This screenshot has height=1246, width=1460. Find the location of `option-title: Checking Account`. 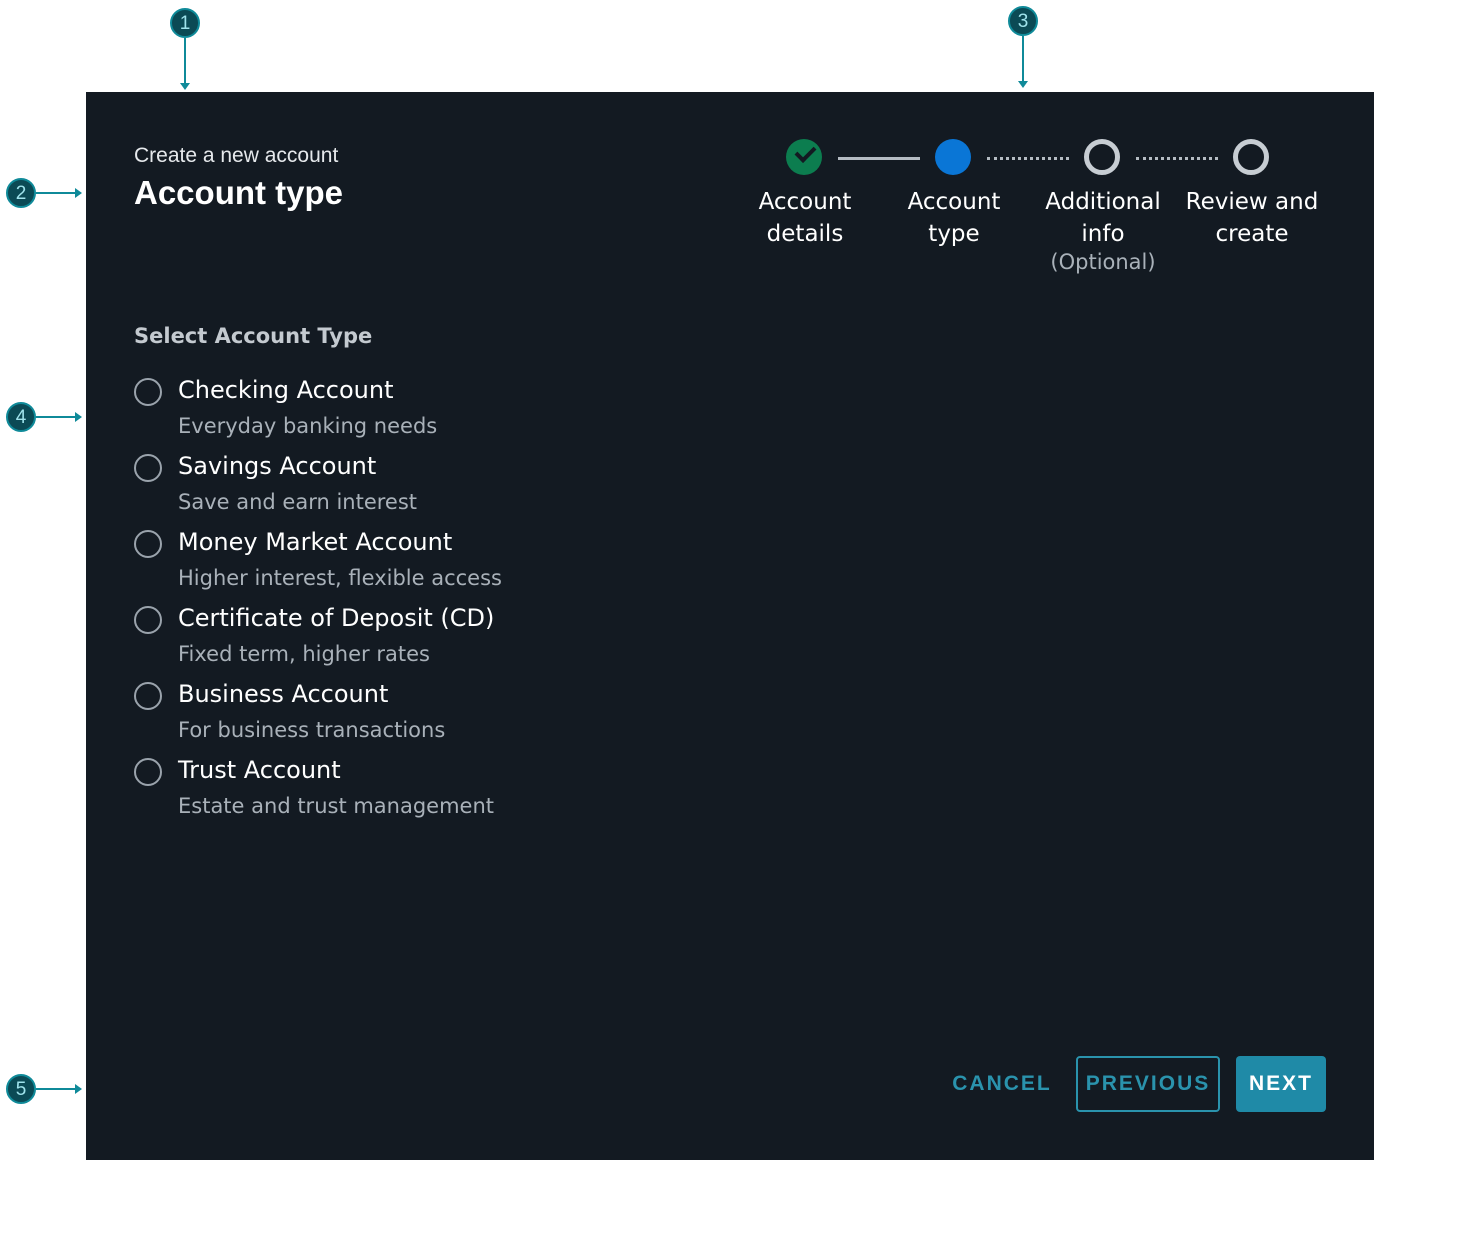

option-title: Checking Account is located at coordinates (286, 390).